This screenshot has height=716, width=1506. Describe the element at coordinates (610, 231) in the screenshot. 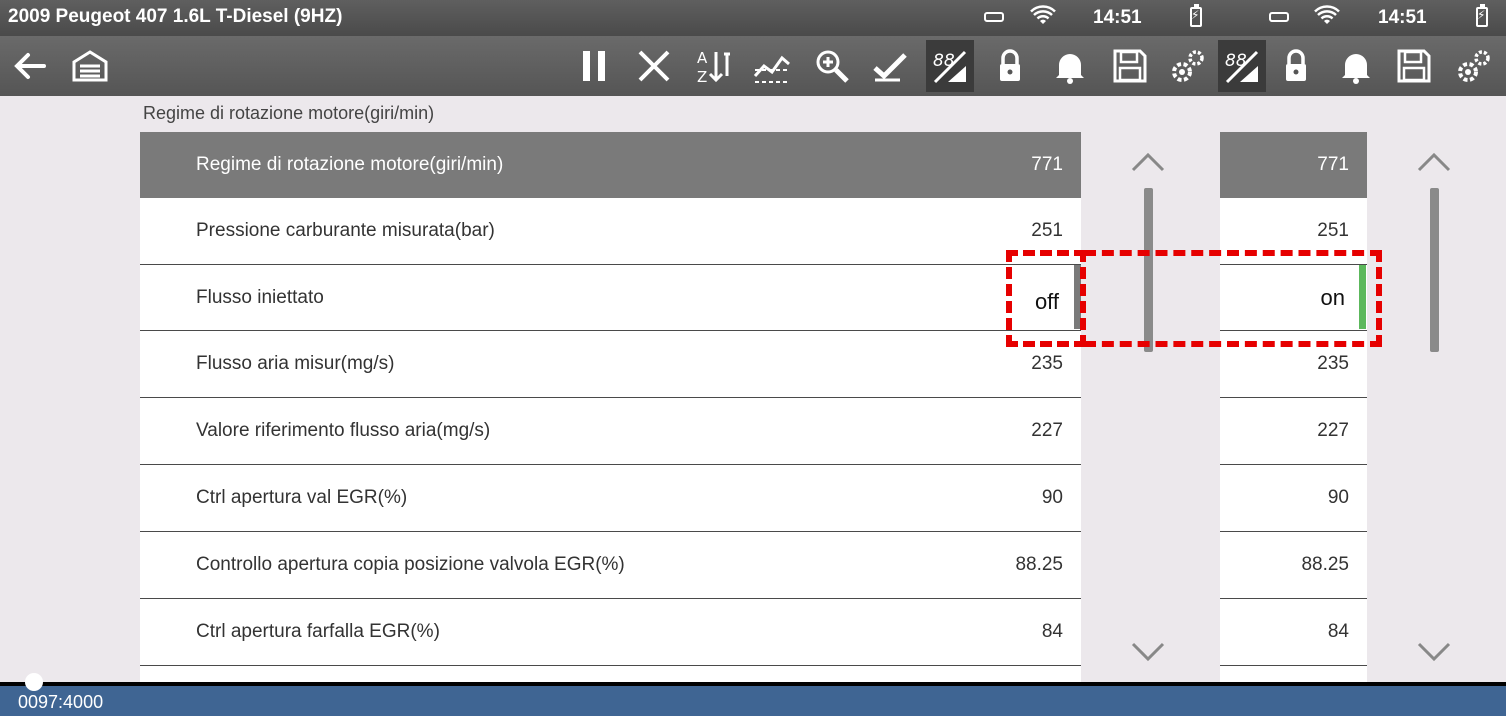

I see `table-row: Pressione carburante misurata(bar) 251` at that location.